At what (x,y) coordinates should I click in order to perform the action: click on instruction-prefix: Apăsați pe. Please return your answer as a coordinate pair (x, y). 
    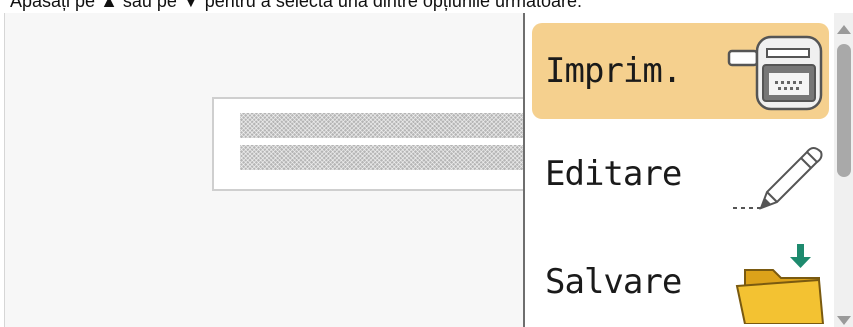
    Looking at the image, I should click on (55, 5).